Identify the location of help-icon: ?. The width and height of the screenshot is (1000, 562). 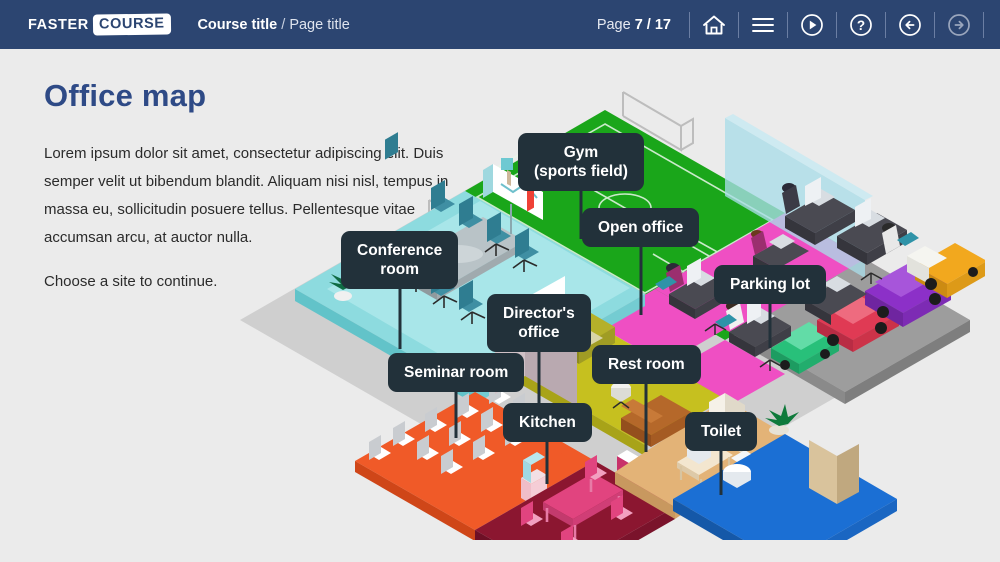
(861, 25).